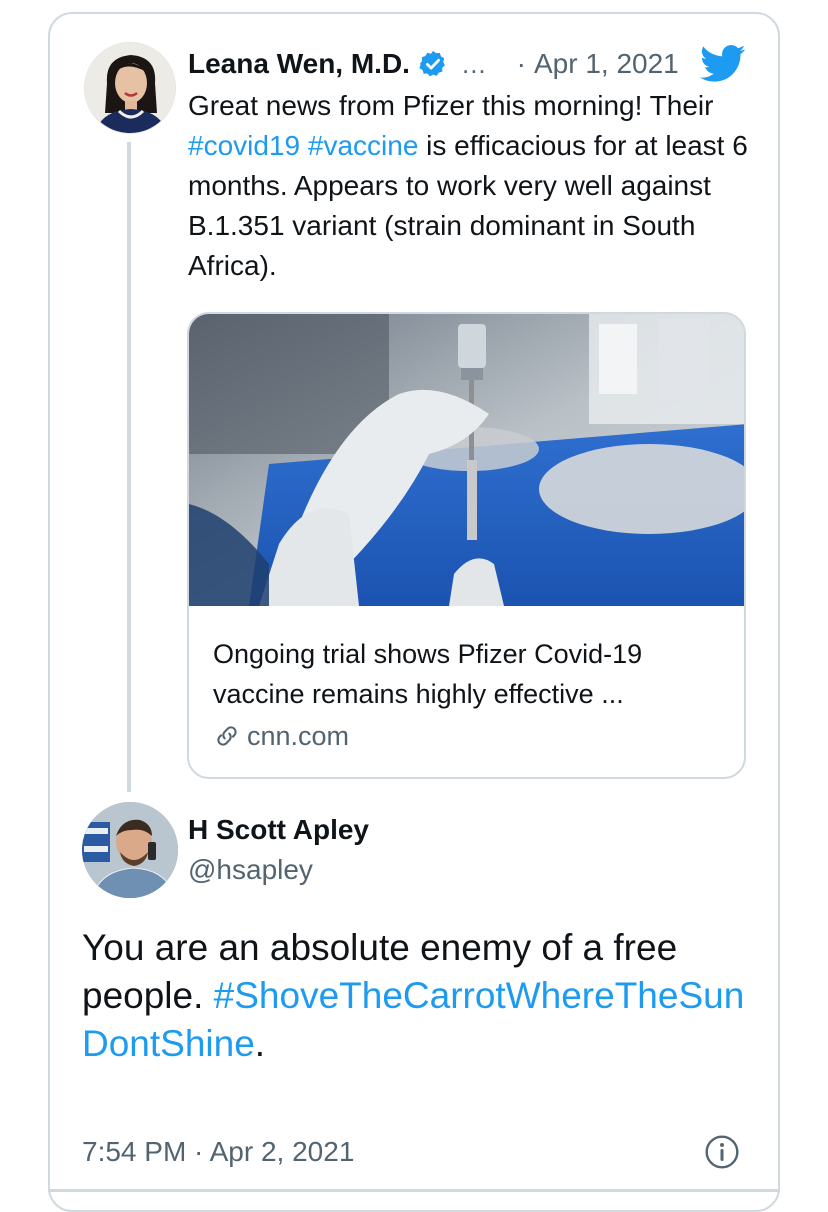  What do you see at coordinates (278, 830) in the screenshot?
I see `reply-author-name: H Scott Apley` at bounding box center [278, 830].